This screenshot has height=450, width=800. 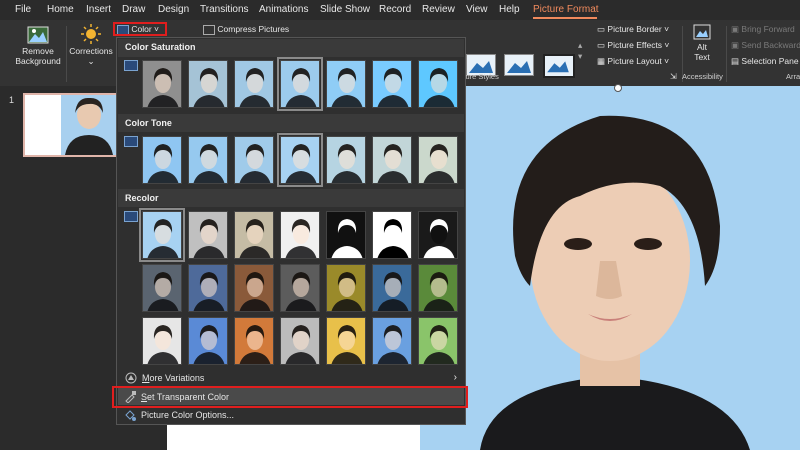 I want to click on picture-effects-label: Picture Effects, so click(x=635, y=45).